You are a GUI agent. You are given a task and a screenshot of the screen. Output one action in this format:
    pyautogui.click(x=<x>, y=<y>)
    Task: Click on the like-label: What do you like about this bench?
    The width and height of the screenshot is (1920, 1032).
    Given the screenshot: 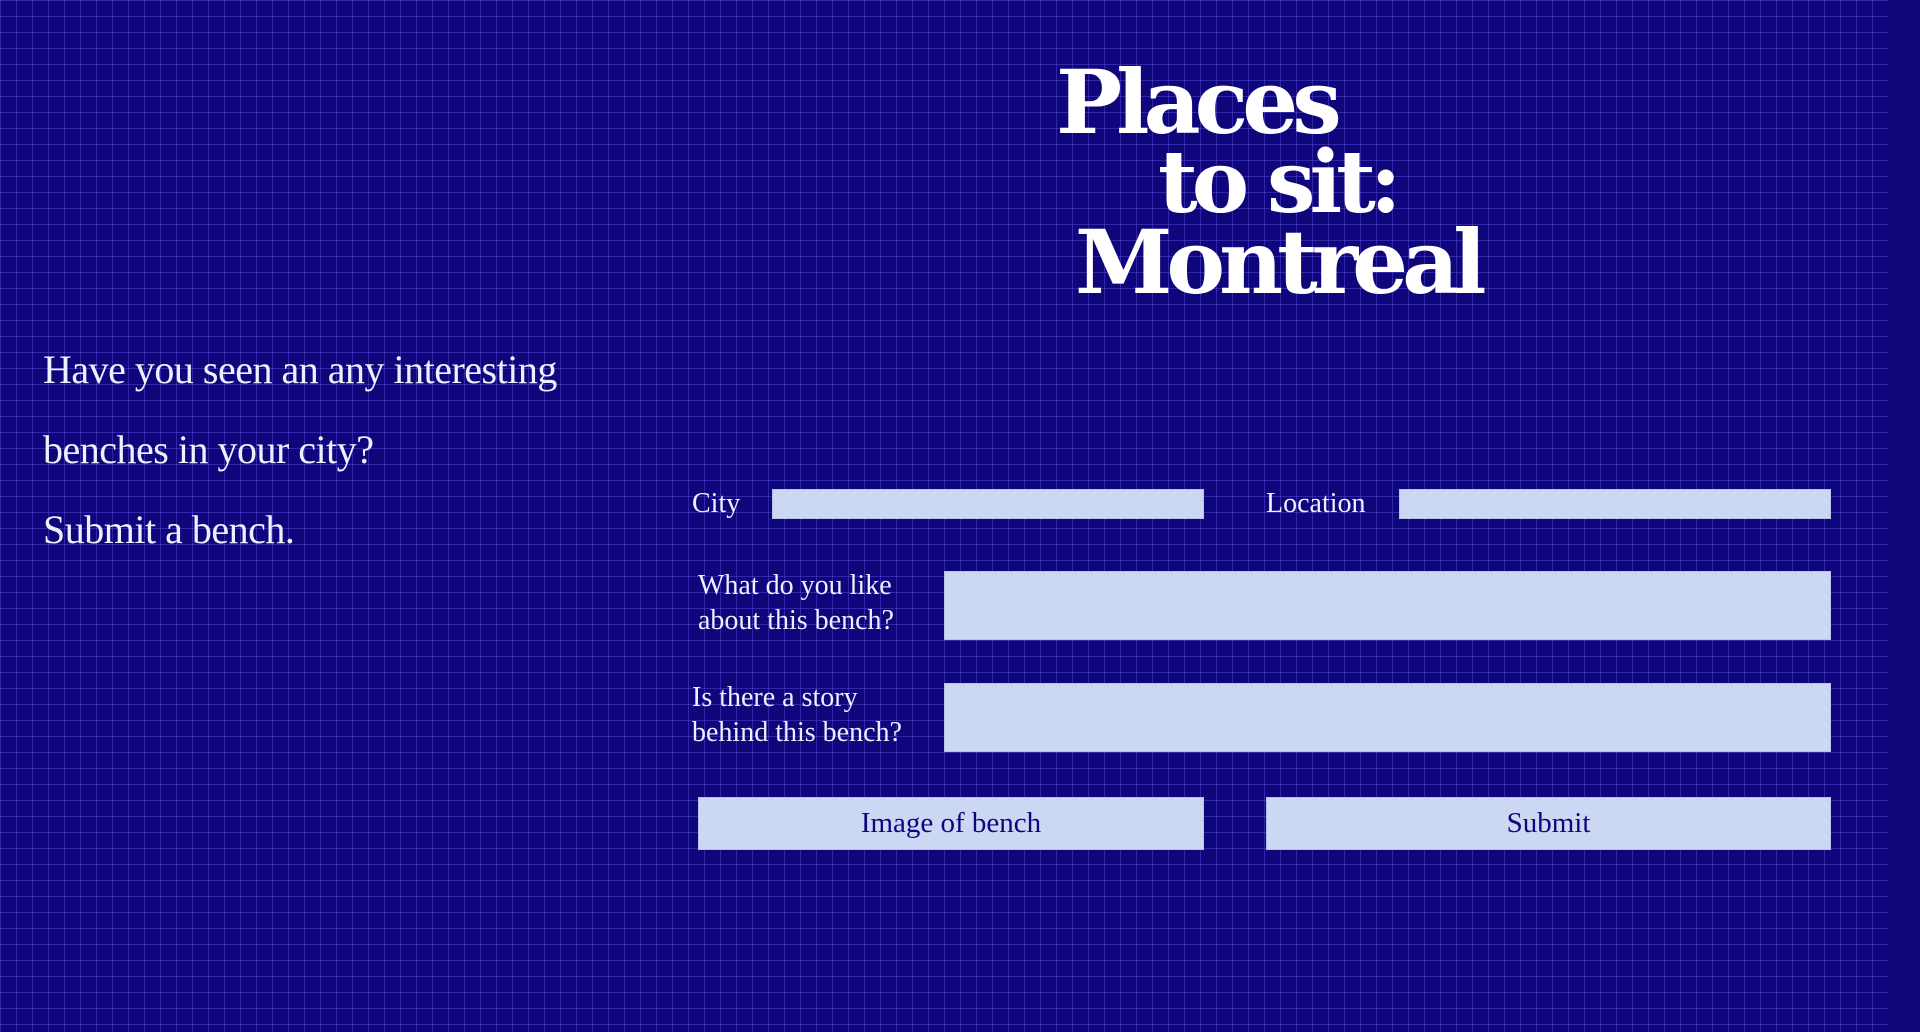 What is the action you would take?
    pyautogui.click(x=796, y=603)
    